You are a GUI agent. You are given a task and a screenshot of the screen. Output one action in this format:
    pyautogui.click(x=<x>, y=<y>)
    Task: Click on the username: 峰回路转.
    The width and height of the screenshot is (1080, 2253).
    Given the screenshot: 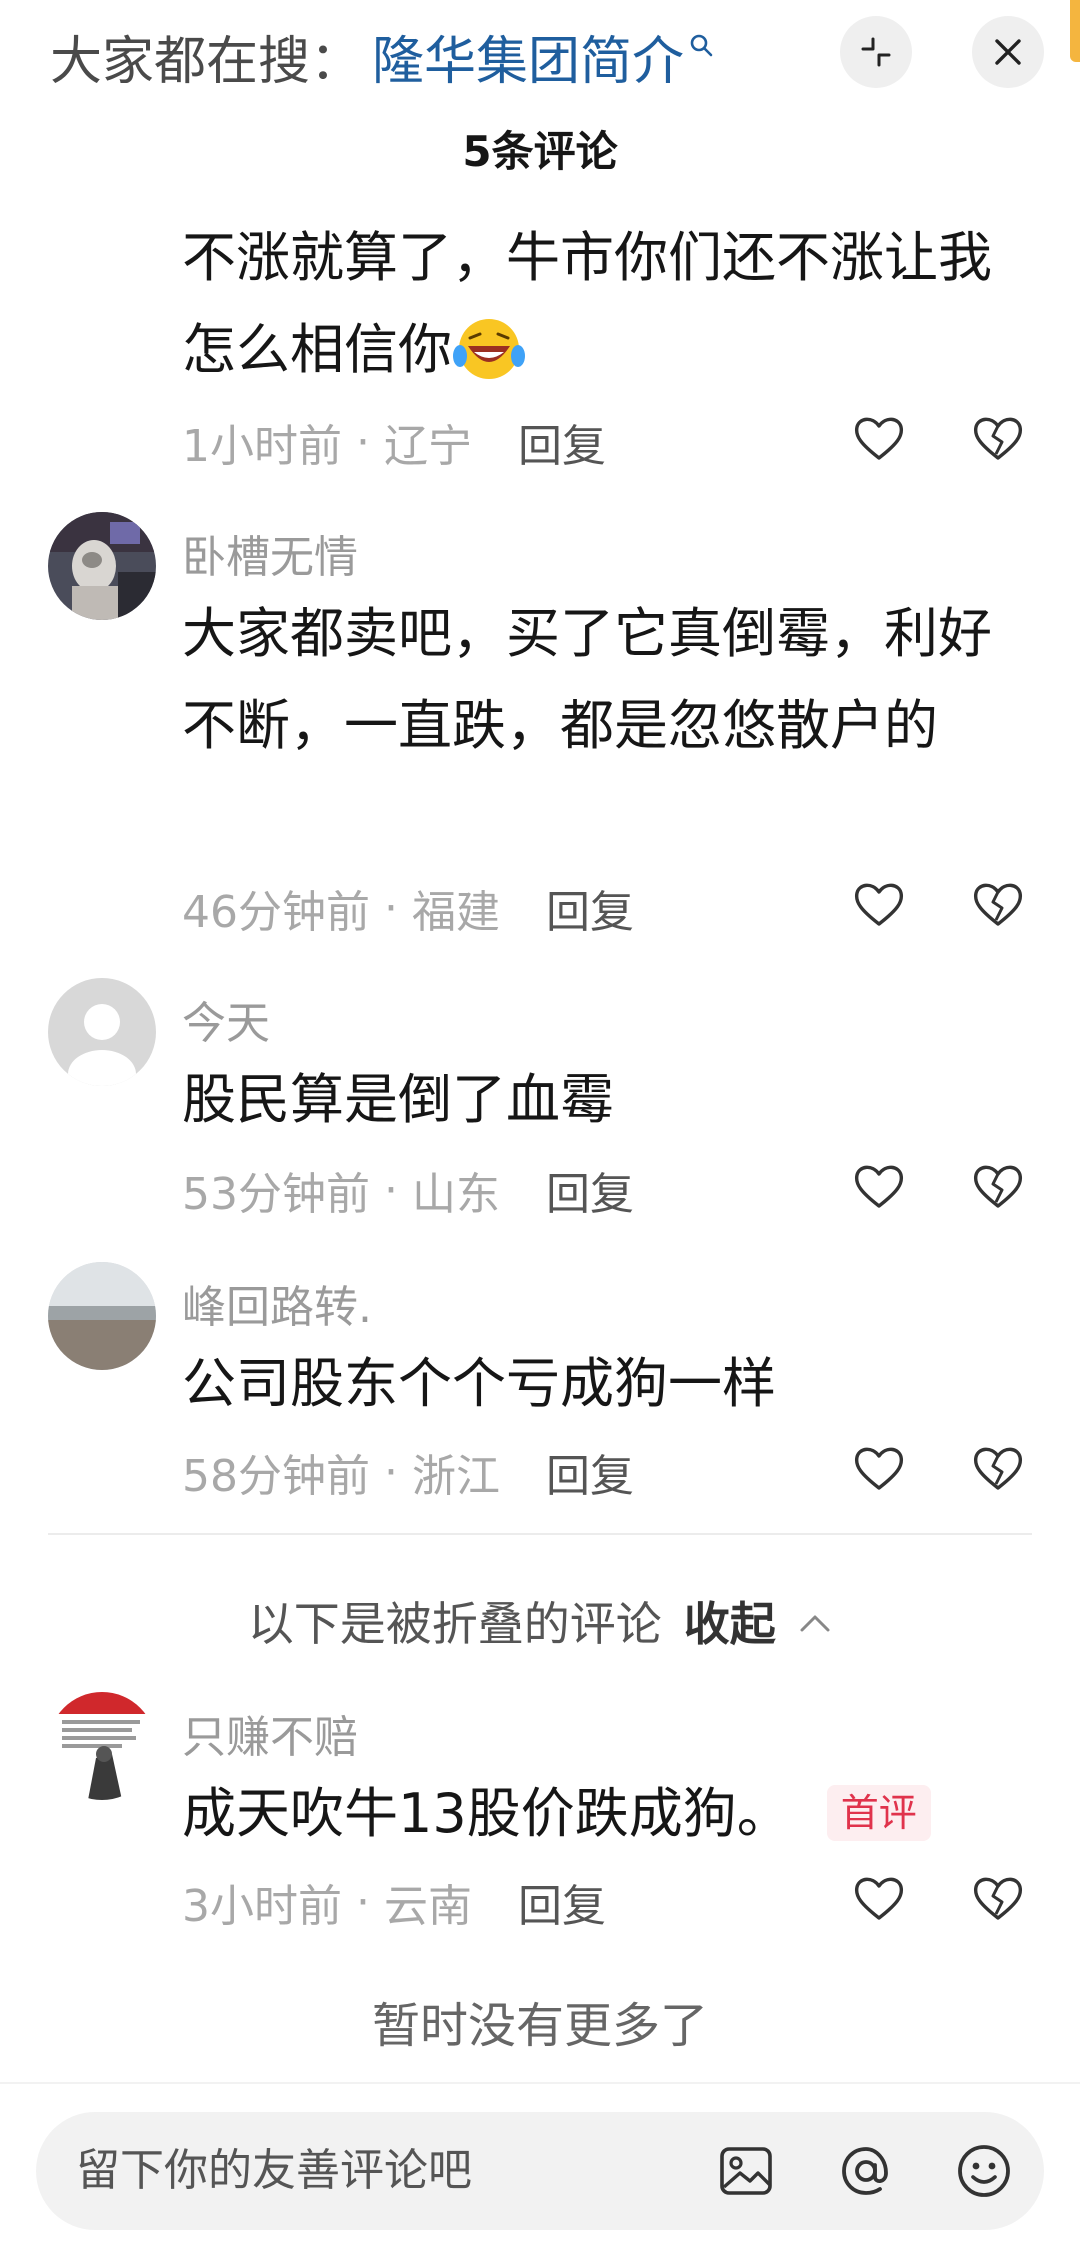 What is the action you would take?
    pyautogui.click(x=277, y=1303)
    